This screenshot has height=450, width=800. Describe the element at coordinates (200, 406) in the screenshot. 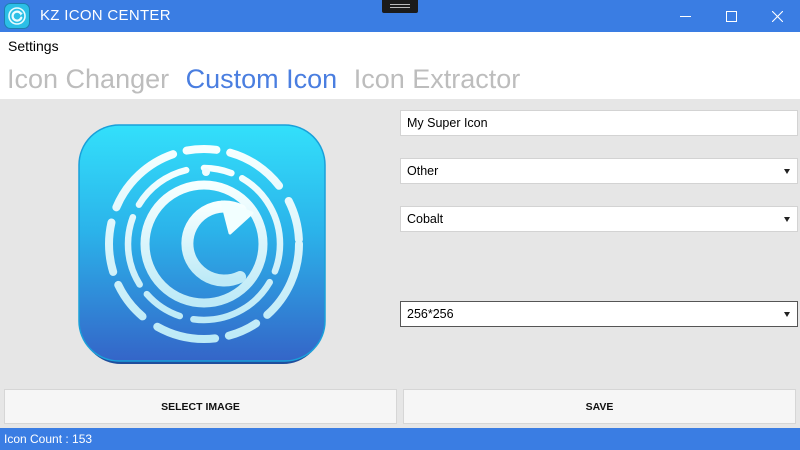

I see `select-image-button: SELECT IMAGE` at that location.